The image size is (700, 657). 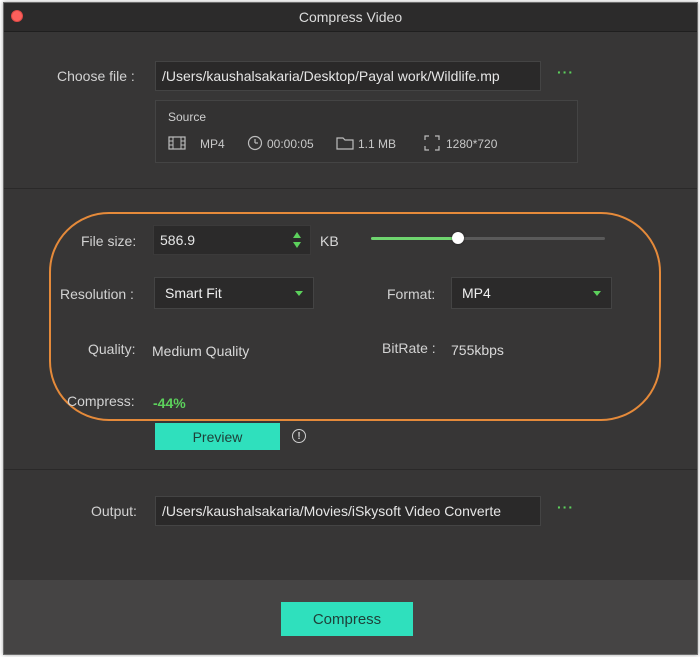 I want to click on source-info-panel: Source MP4 00:00:05 1.1 MB 1280*720, so click(x=366, y=131).